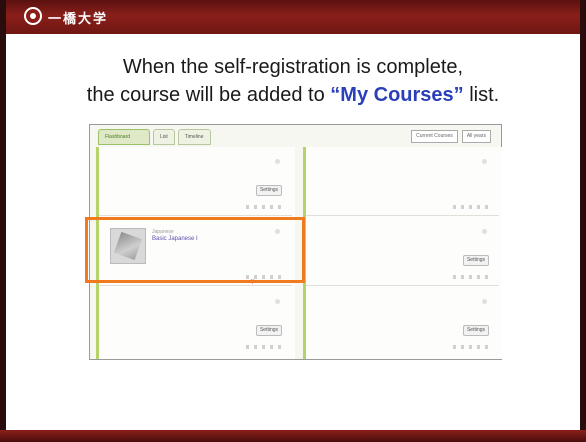 This screenshot has width=586, height=442. I want to click on filter-selects: Current Courses All years, so click(451, 136).